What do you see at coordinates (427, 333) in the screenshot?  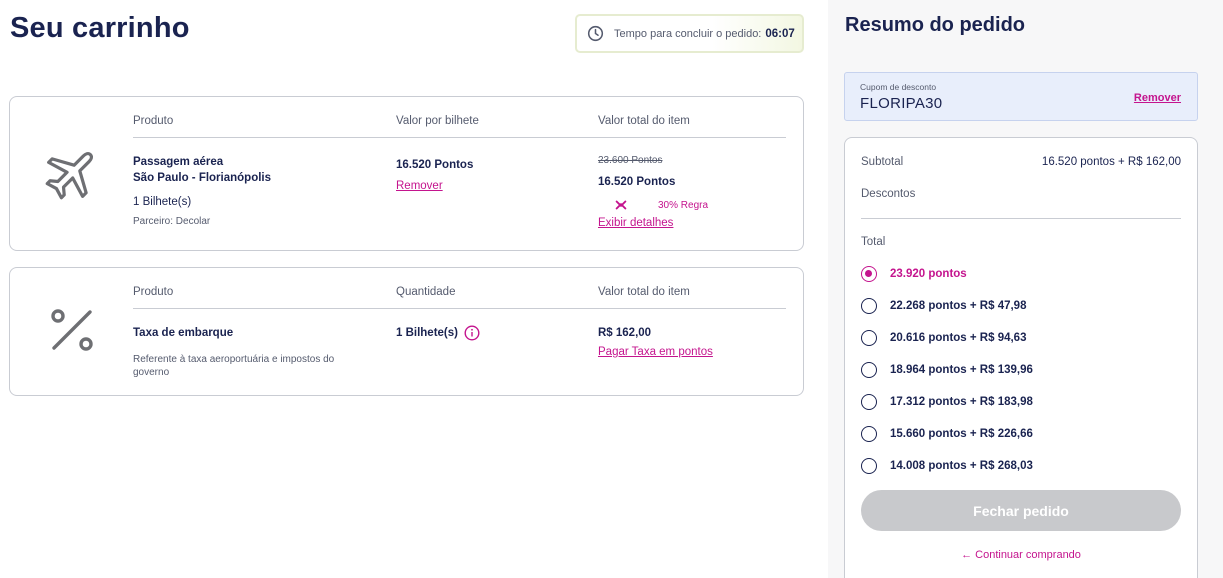 I see `fee-quantity: 1 Bilhete(s)` at bounding box center [427, 333].